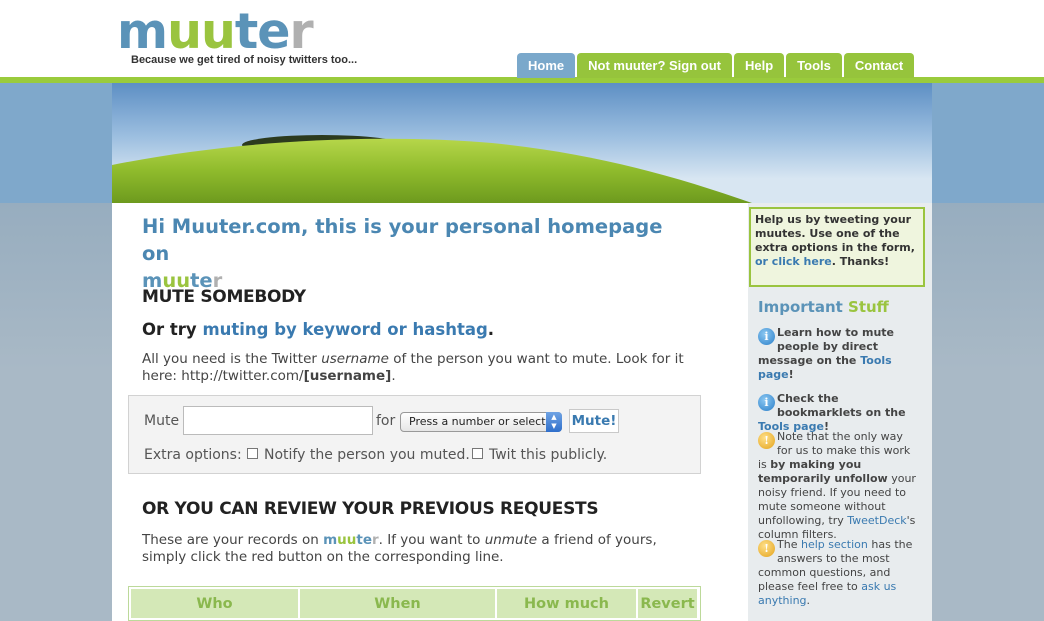 The width and height of the screenshot is (1044, 621). I want to click on instr-username: username, so click(355, 359).